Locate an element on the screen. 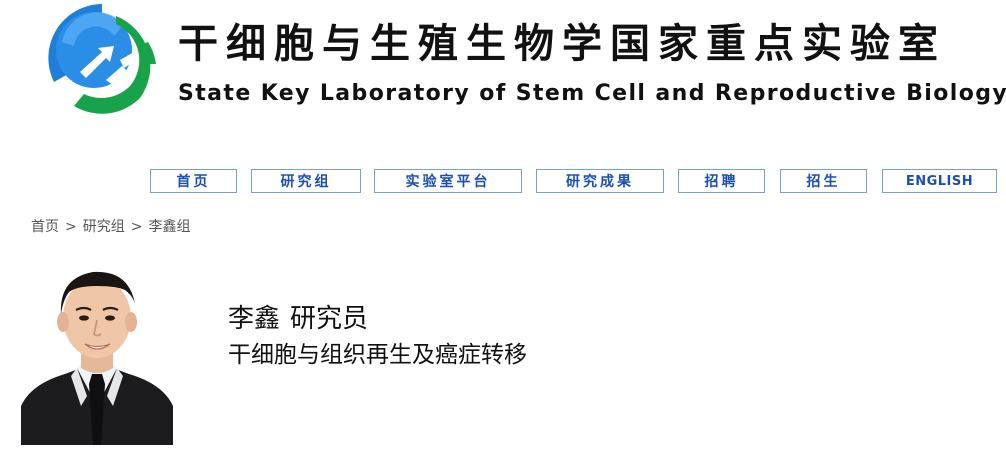 This screenshot has width=1006, height=450. nav-item-english: ENGLISH is located at coordinates (939, 181).